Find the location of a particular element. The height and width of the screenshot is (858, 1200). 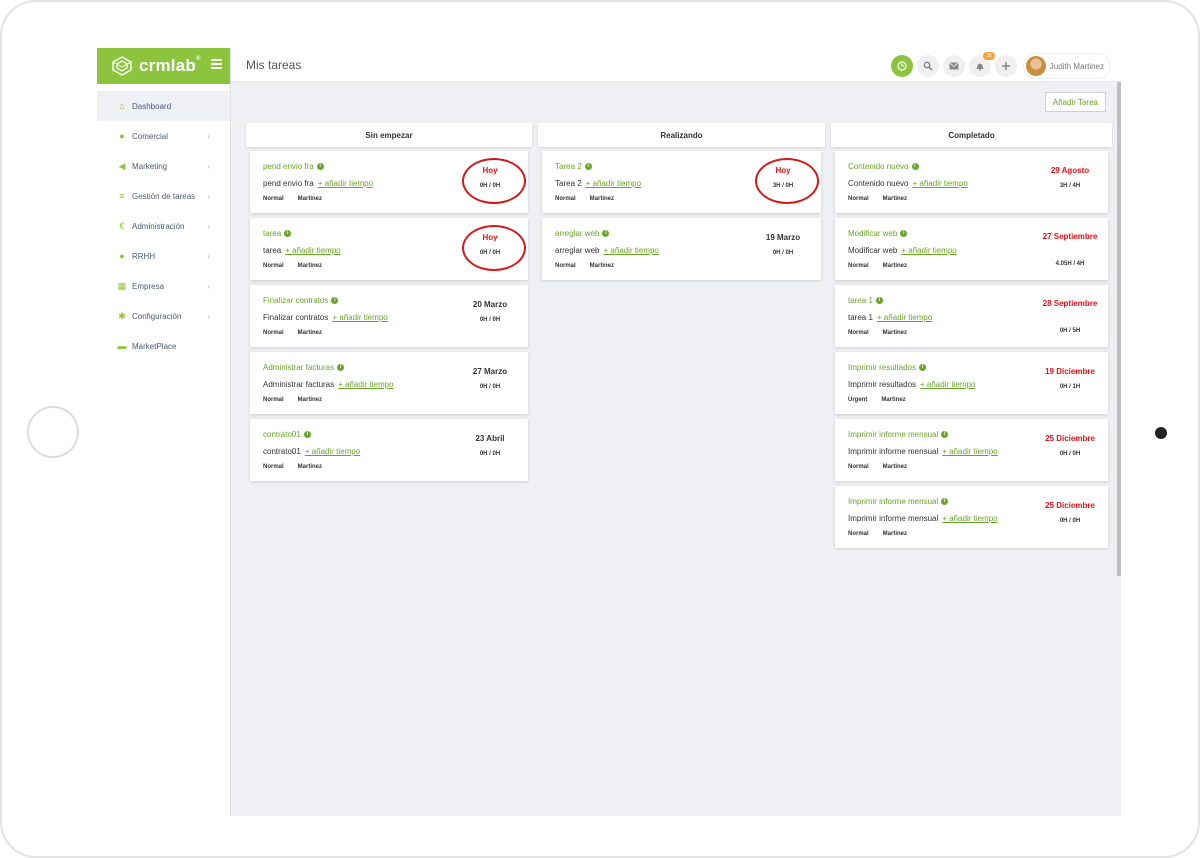

task-title-text: arreglar web is located at coordinates (577, 233).